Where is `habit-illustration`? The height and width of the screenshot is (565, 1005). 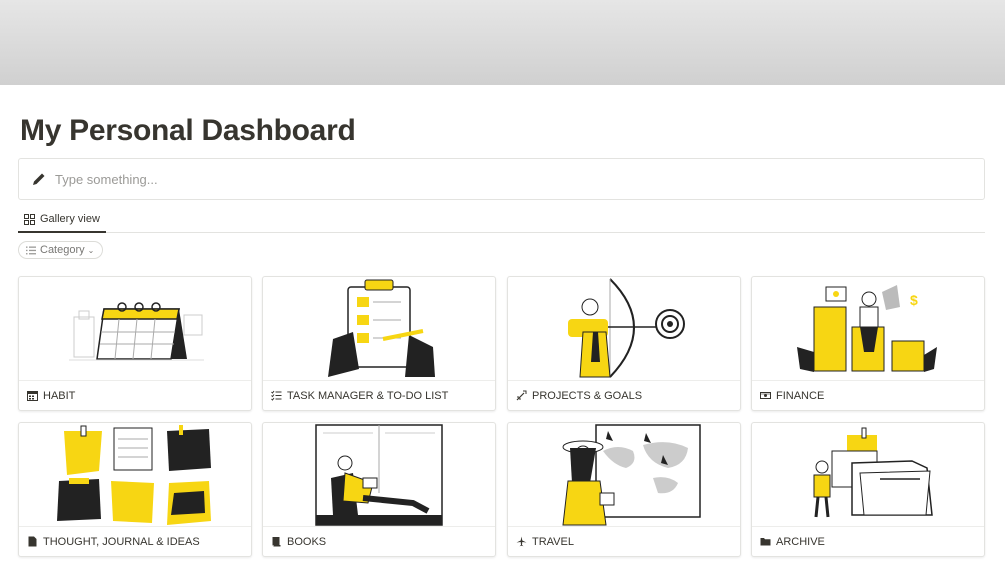
habit-illustration is located at coordinates (136, 331).